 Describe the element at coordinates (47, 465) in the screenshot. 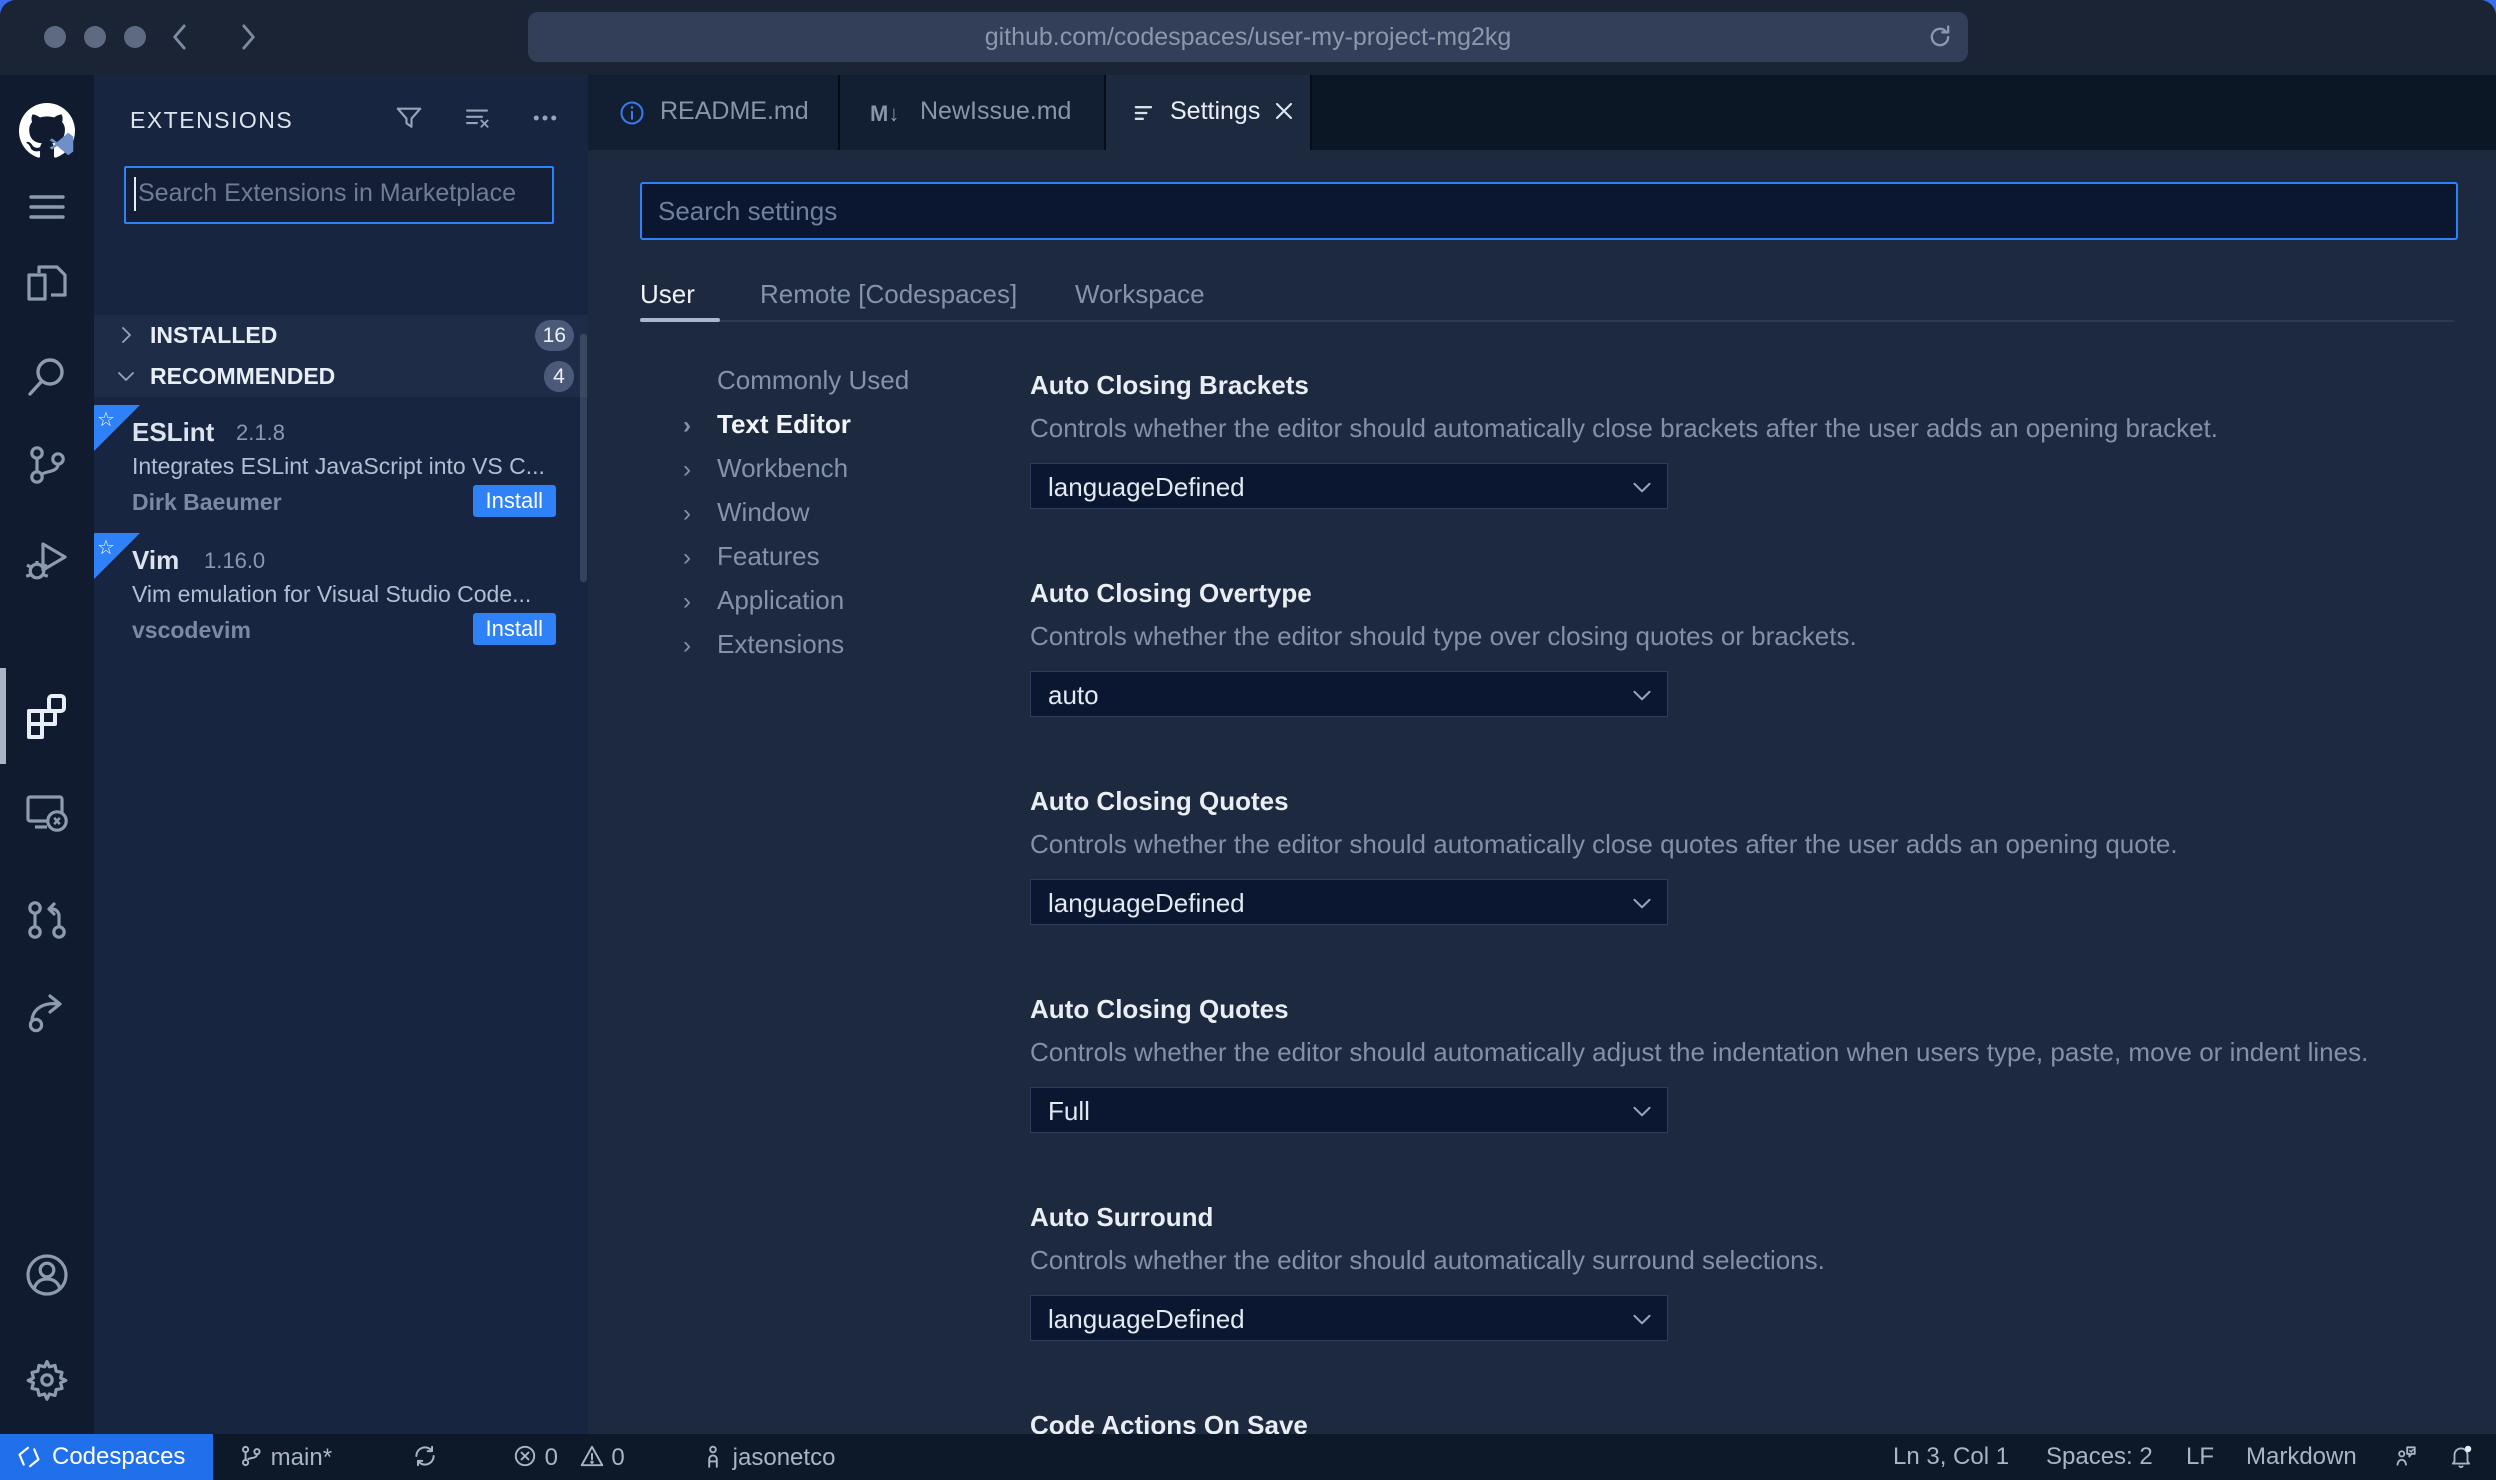

I see `source-control-icon` at that location.